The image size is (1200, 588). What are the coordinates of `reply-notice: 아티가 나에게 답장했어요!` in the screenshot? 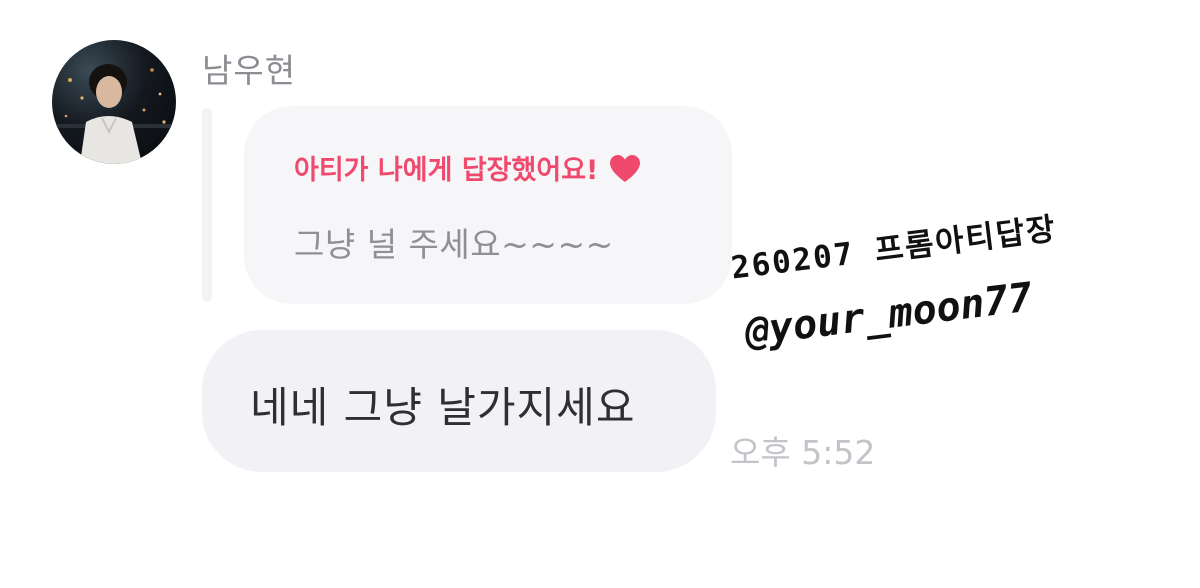 It's located at (468, 167).